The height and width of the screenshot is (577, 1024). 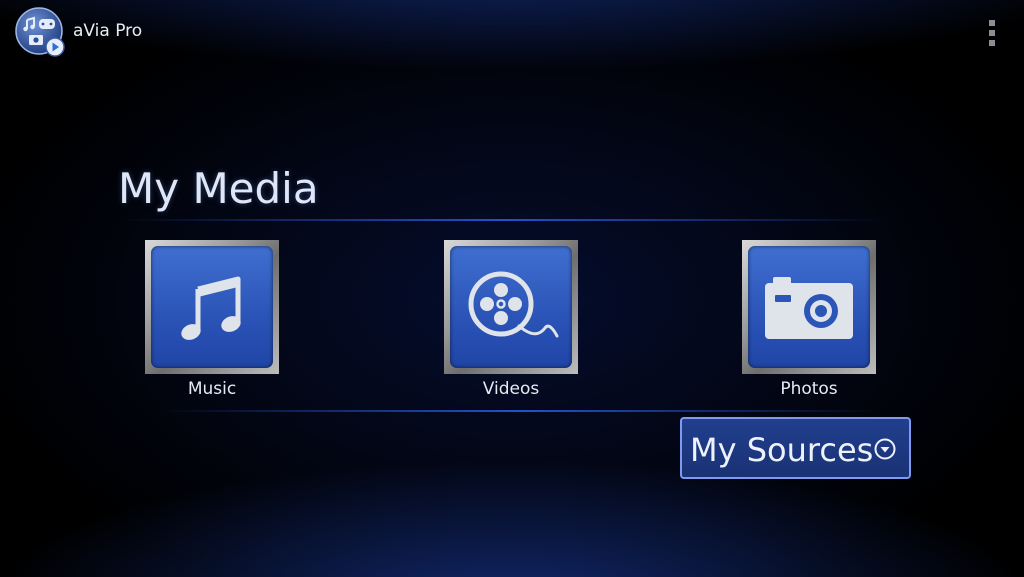 I want to click on videos-tile: Videos, so click(x=511, y=319).